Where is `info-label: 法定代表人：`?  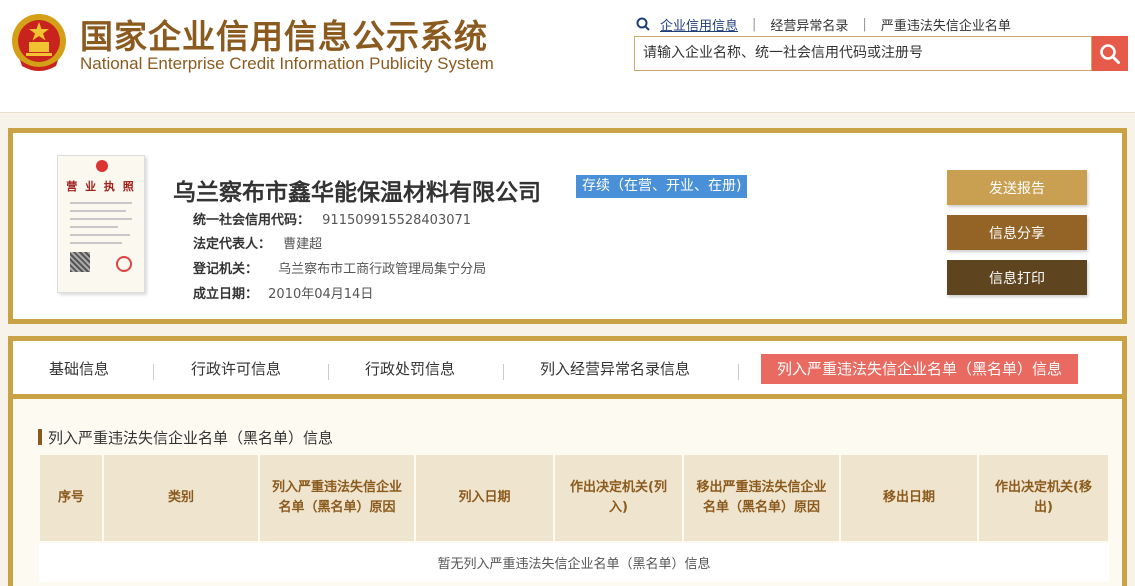 info-label: 法定代表人： is located at coordinates (232, 244).